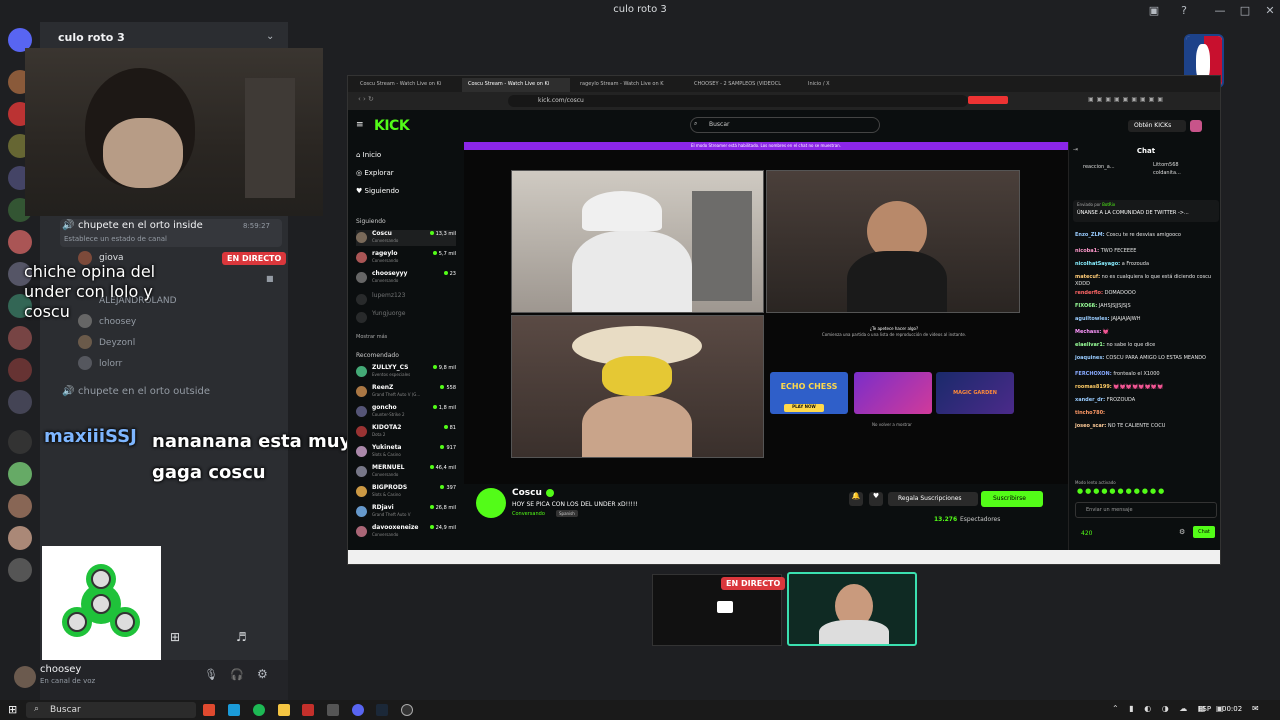 The image size is (1280, 720). What do you see at coordinates (406, 492) in the screenshot?
I see `channel-item: BIGPRODS Slots & Casino 397` at bounding box center [406, 492].